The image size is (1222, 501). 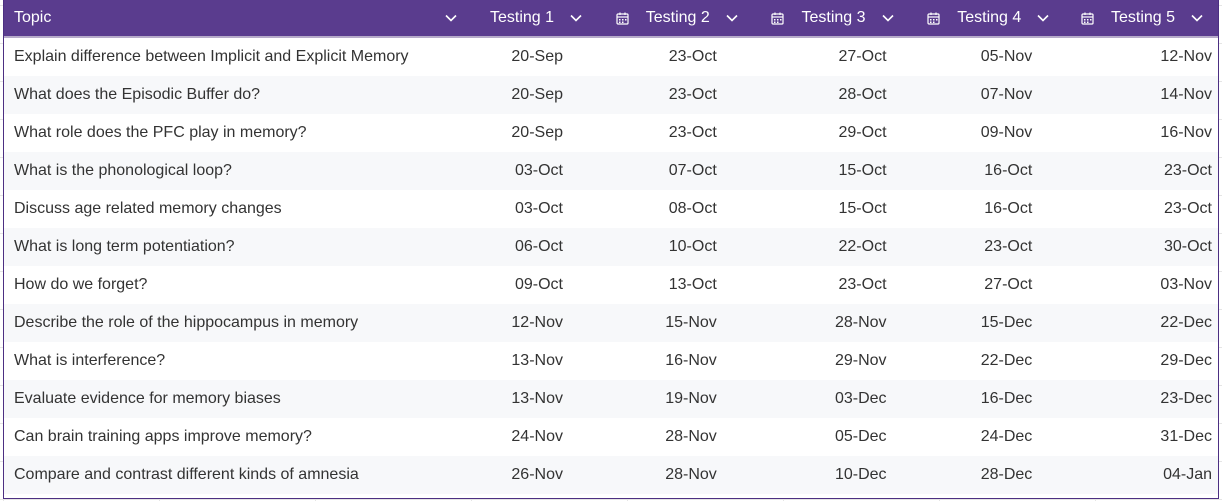 I want to click on testing-3-cell: 03-Dec, so click(x=829, y=399).